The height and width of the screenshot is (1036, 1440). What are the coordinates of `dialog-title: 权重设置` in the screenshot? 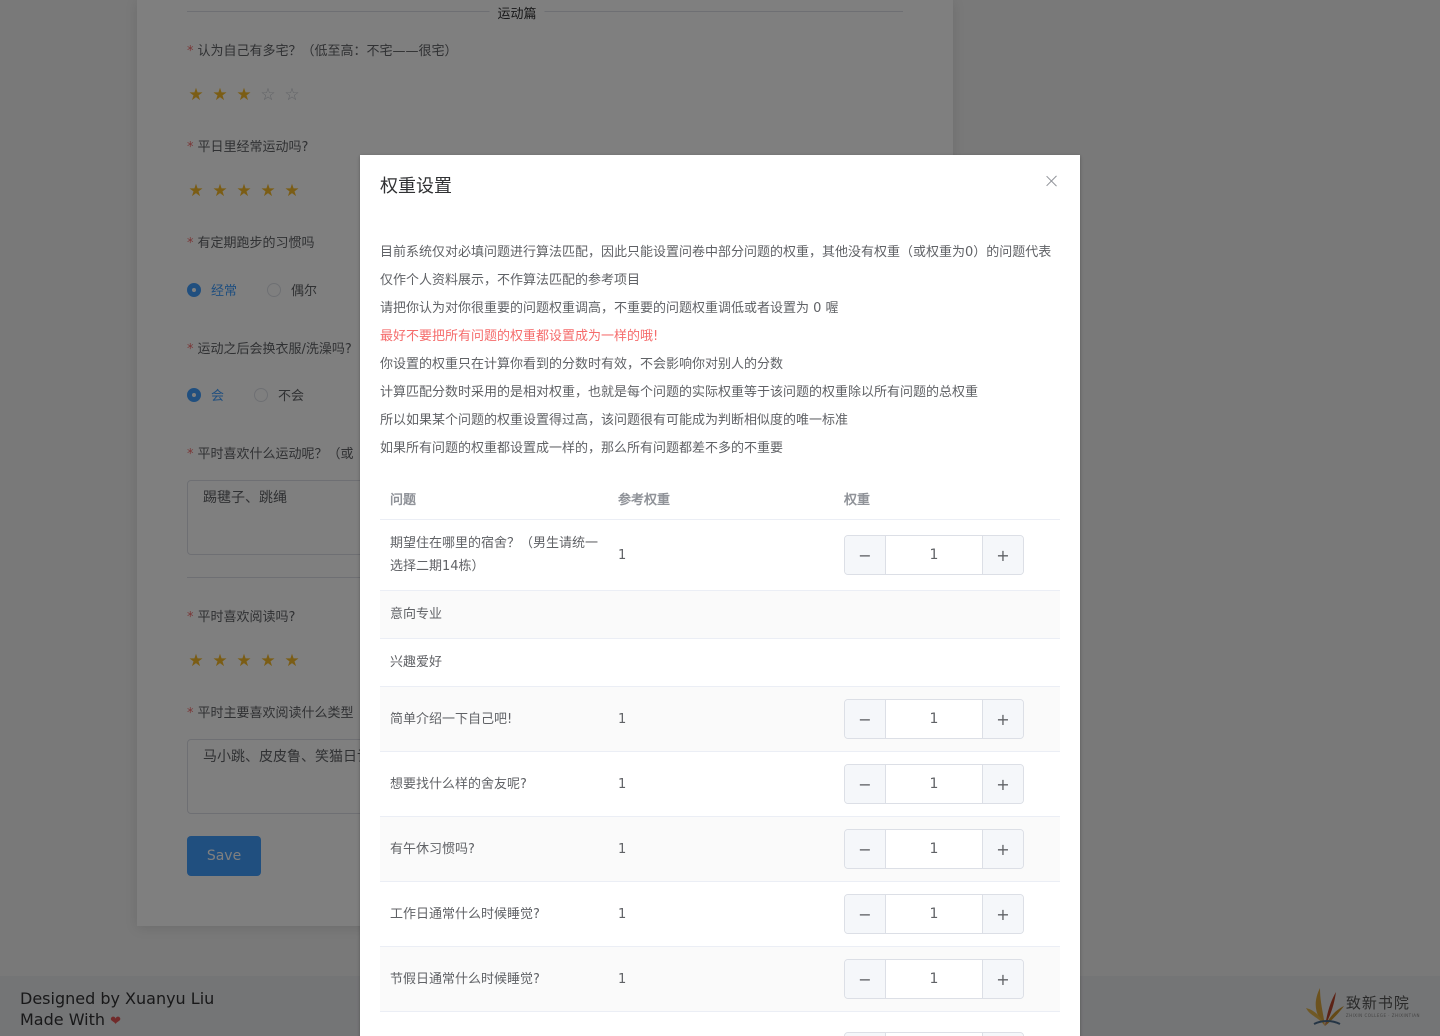 It's located at (416, 186).